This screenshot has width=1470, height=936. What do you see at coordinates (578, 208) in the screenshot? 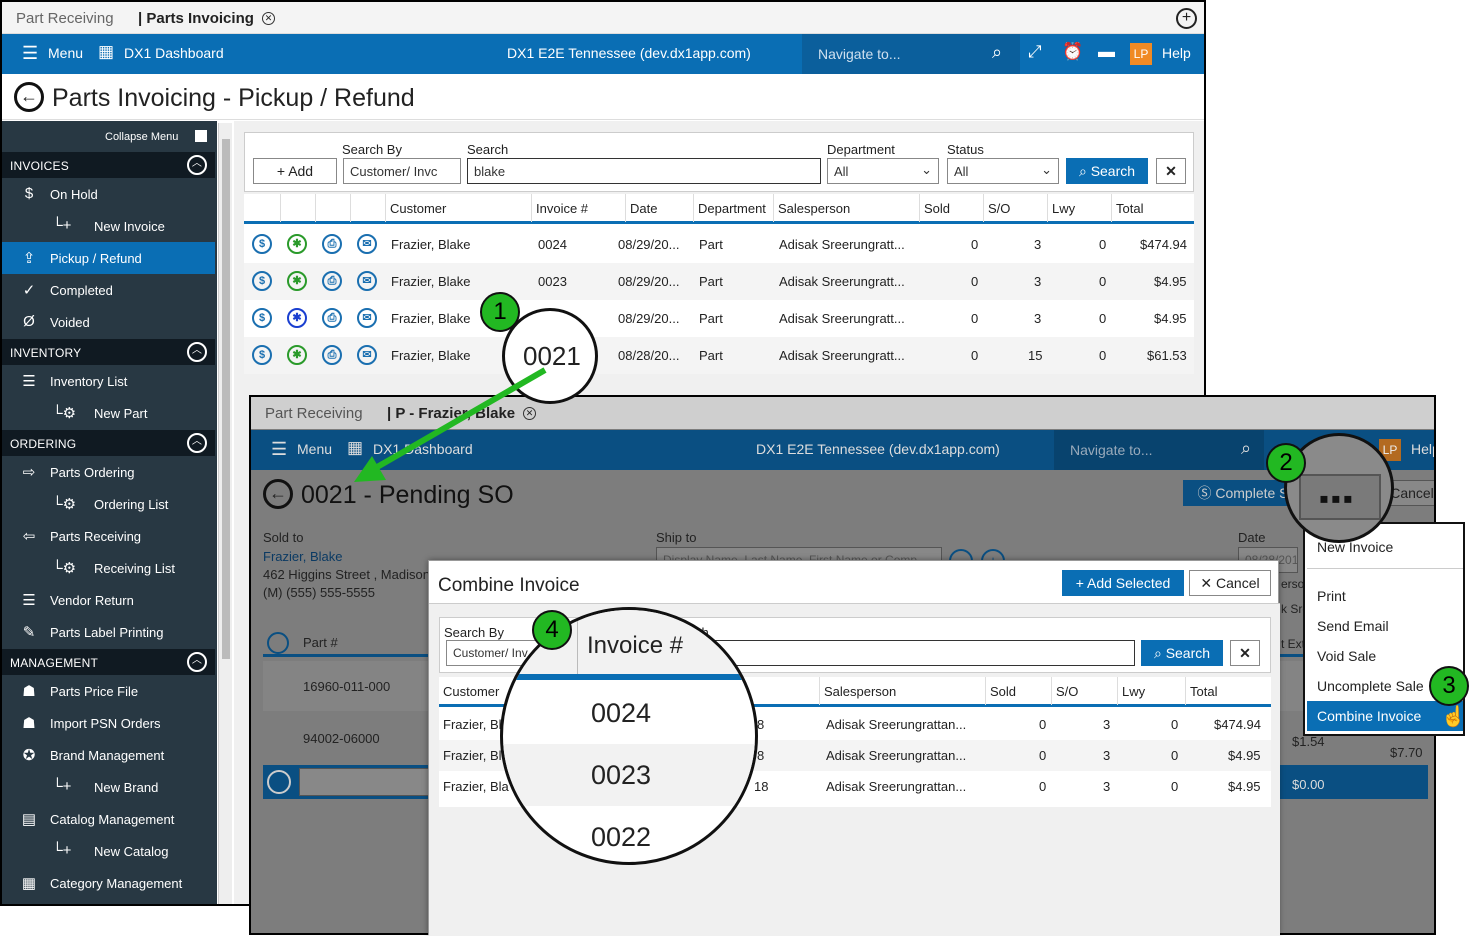
I see `col-invoice: Invoice #` at bounding box center [578, 208].